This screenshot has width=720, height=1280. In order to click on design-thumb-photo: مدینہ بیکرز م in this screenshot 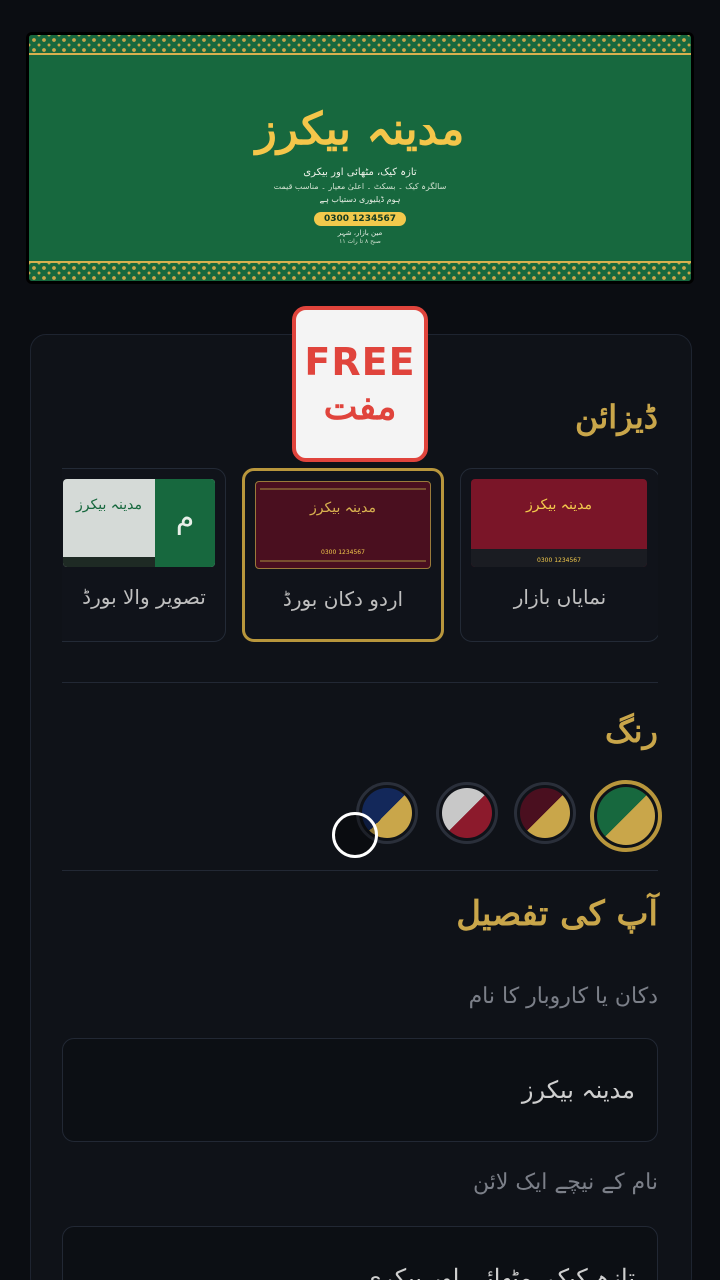, I will do `click(139, 523)`.